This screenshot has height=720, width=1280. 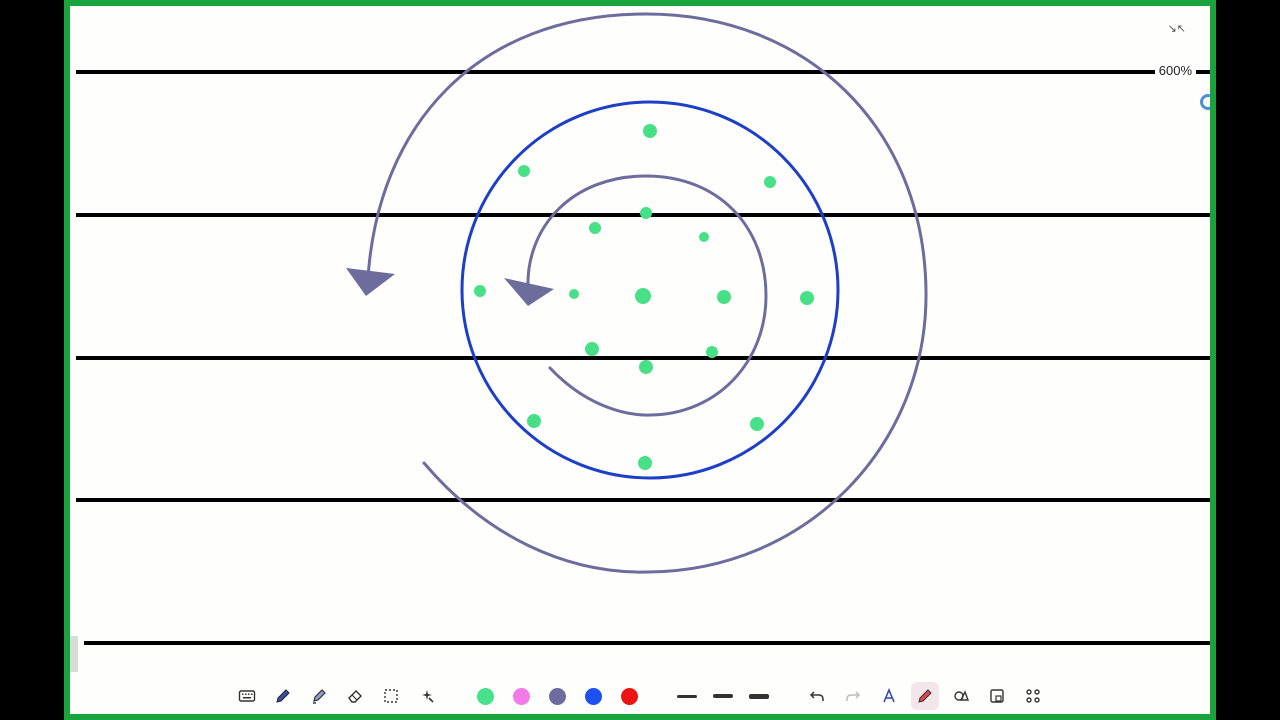 I want to click on keyboard-icon, so click(x=247, y=696).